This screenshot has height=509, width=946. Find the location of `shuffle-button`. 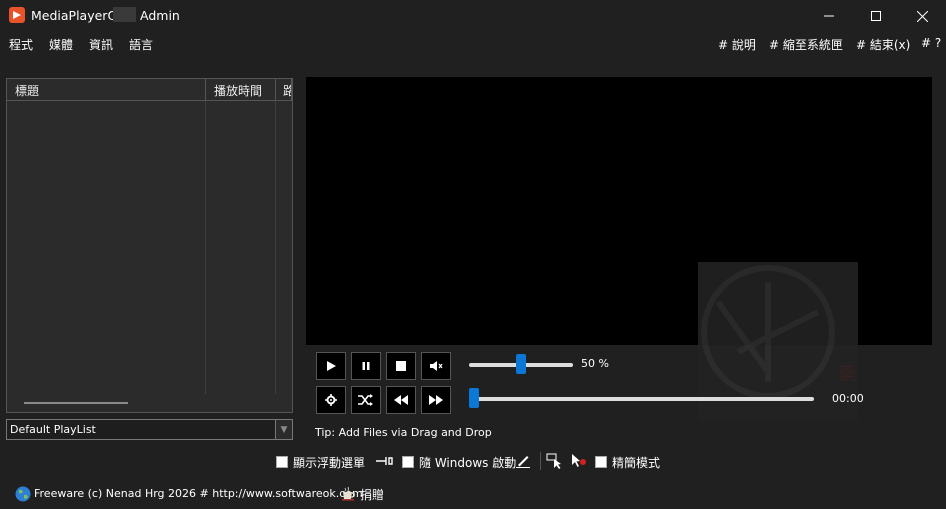

shuffle-button is located at coordinates (366, 400).